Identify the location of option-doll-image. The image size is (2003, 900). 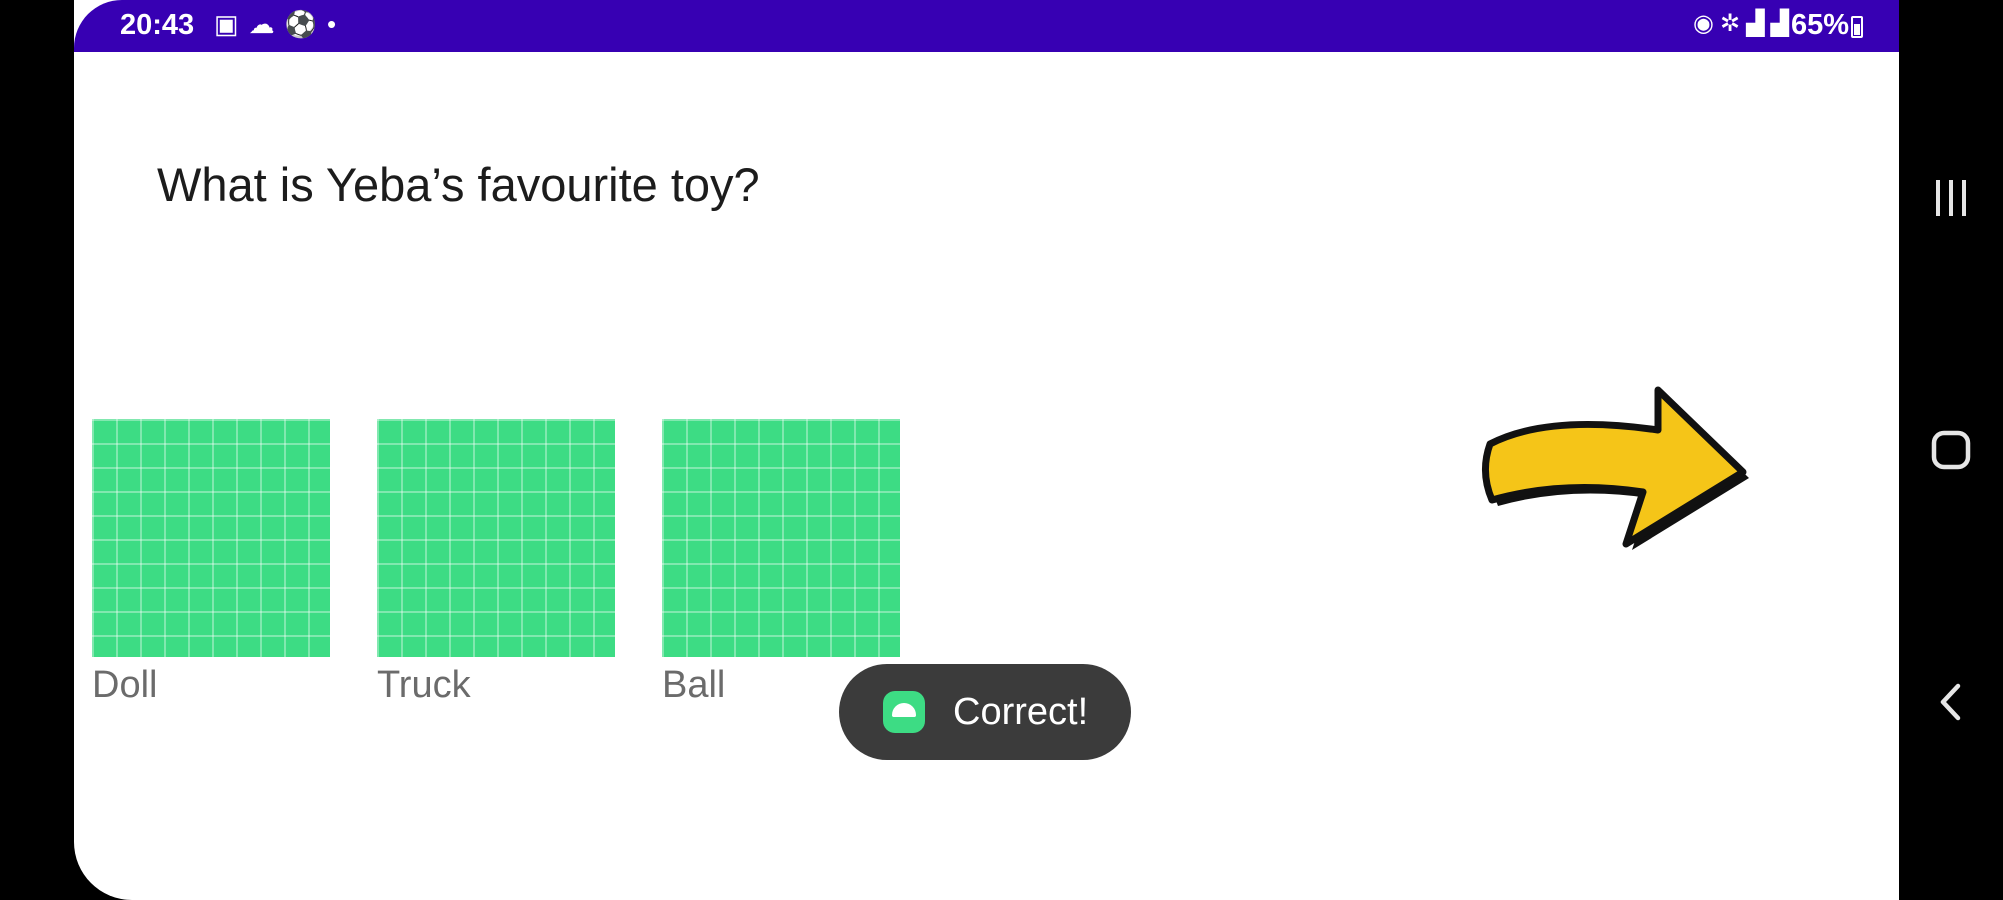
(211, 538).